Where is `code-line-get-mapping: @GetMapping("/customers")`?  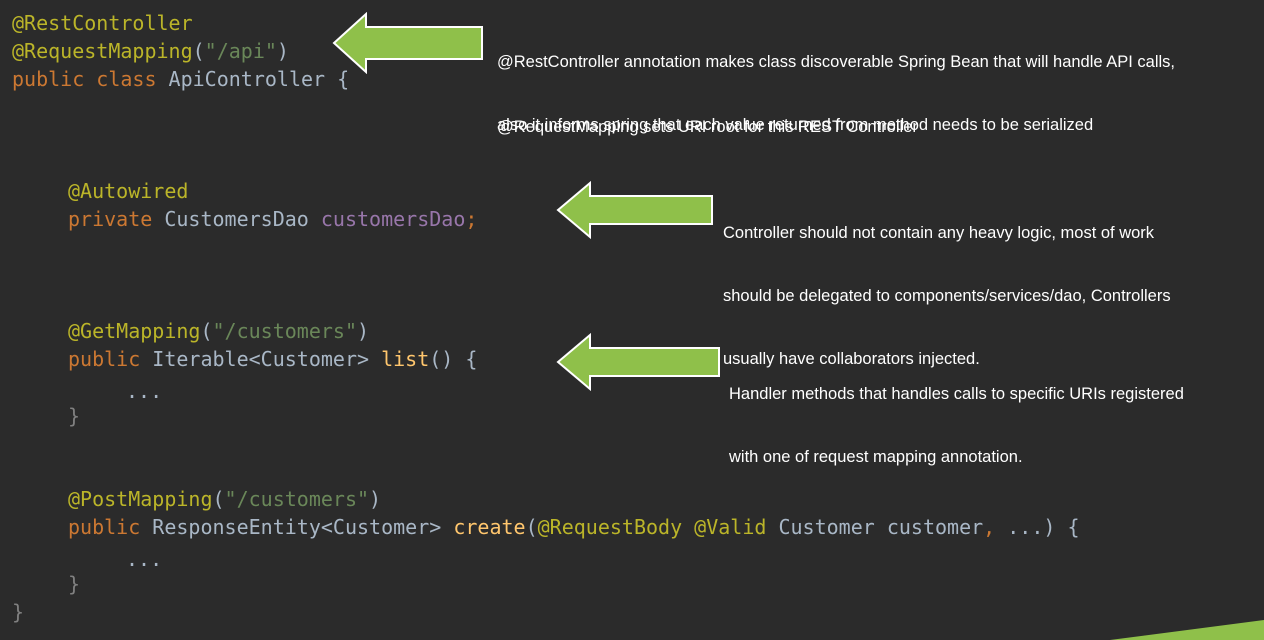
code-line-get-mapping: @GetMapping("/customers") is located at coordinates (218, 331).